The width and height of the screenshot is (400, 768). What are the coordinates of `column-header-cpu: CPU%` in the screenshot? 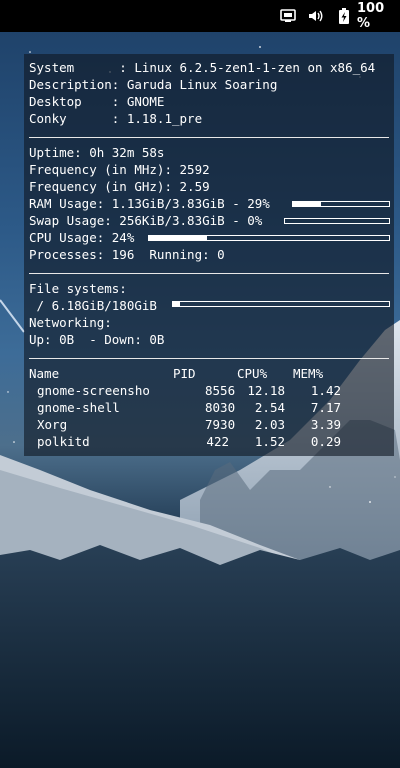 It's located at (252, 373).